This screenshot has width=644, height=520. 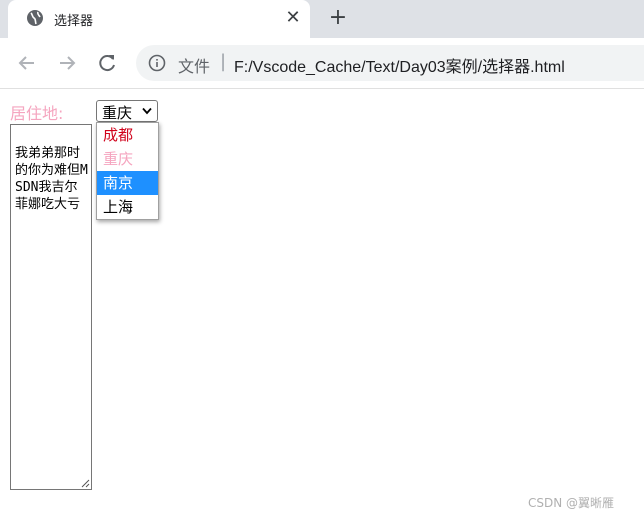 What do you see at coordinates (127, 135) in the screenshot?
I see `option-chengdu: 成都` at bounding box center [127, 135].